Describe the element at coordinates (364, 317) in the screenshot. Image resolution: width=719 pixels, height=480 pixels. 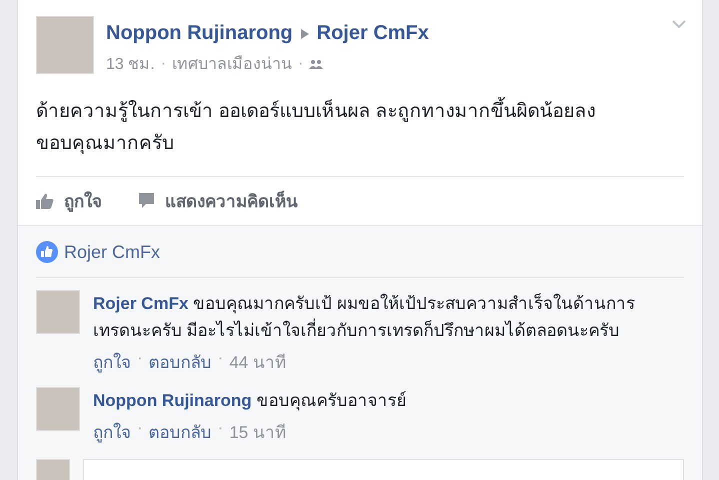
I see `comment-text: Rojer CmFx ขอบคุณมากครับเป้ ผมขอให้เป้ประสบความสำเร็จในด้านการเทรดนะครับ มีอะไรไม่เข้าใจเกี่ยวกับการเทรดก็ปรึกษาผมได้ตลอดนะครับ` at that location.